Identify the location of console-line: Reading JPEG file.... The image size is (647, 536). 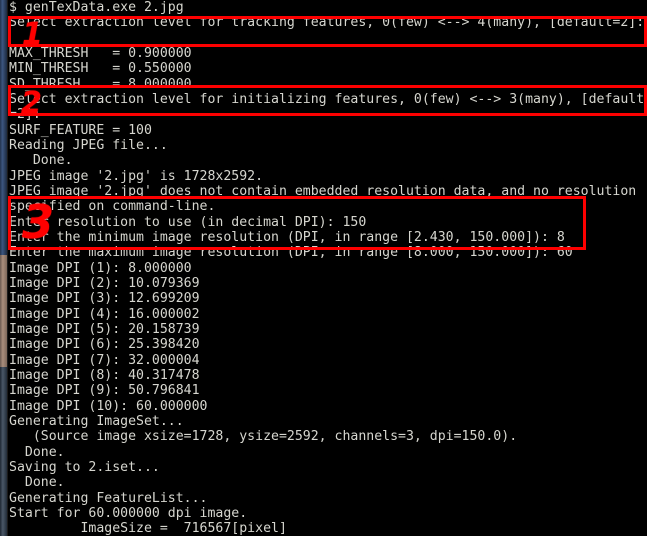
(88, 145).